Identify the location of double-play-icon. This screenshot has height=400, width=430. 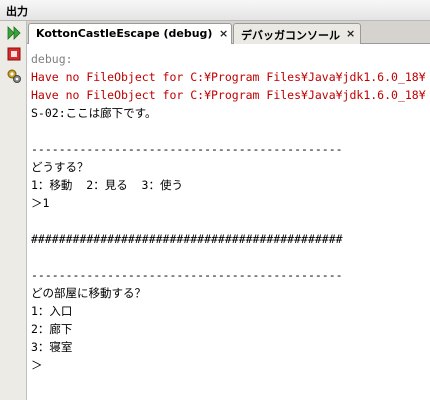
(14, 33).